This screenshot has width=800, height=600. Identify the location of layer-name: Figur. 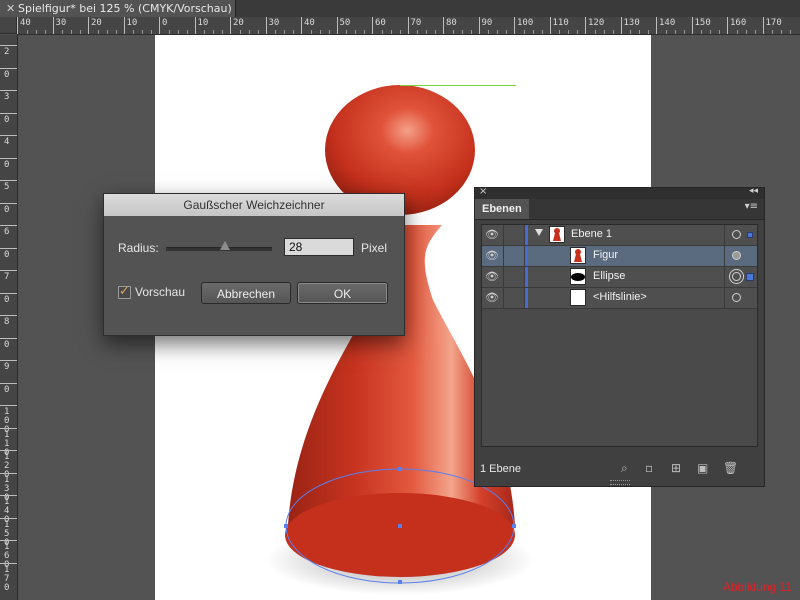
(605, 255).